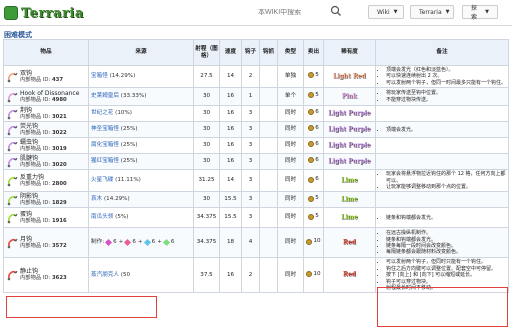 This screenshot has width=512, height=329. What do you see at coordinates (59, 278) in the screenshot?
I see `item-id-value: 3623` at bounding box center [59, 278].